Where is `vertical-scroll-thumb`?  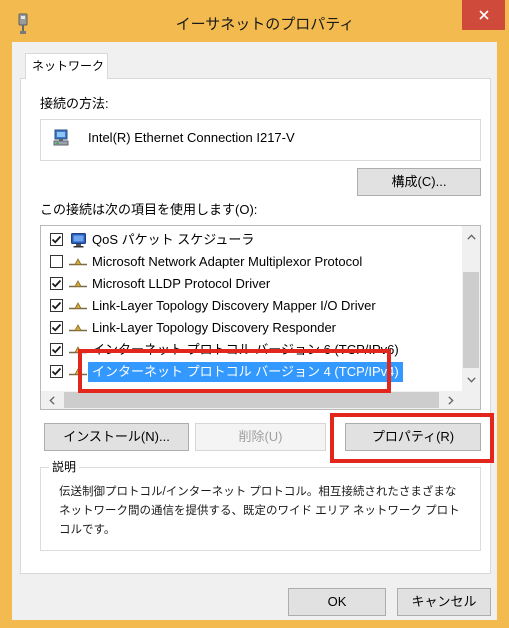
vertical-scroll-thumb is located at coordinates (471, 320).